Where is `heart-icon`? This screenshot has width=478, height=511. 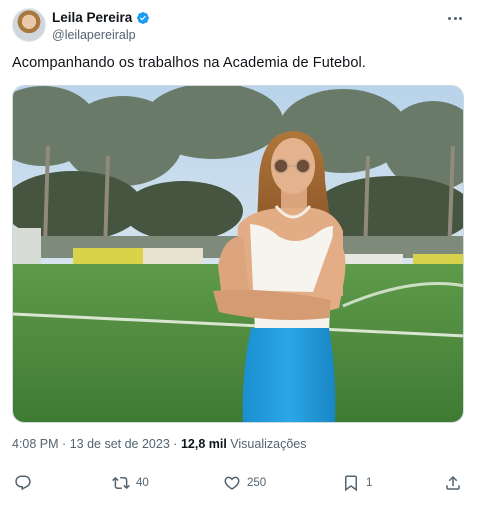
heart-icon is located at coordinates (232, 483).